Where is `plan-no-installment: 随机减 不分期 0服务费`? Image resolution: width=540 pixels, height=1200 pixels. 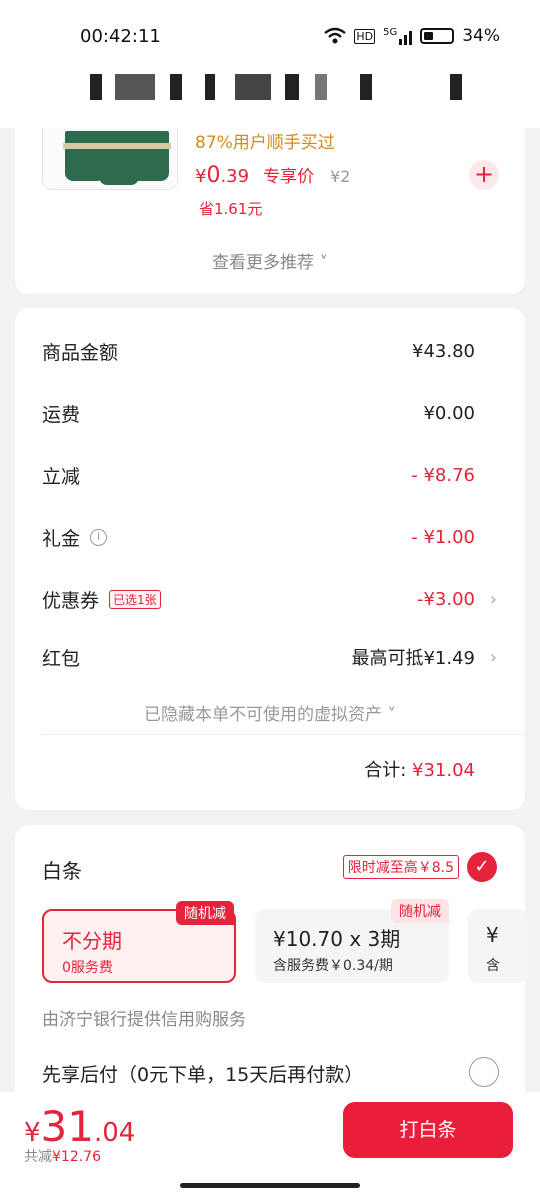 plan-no-installment: 随机减 不分期 0服务费 is located at coordinates (139, 942).